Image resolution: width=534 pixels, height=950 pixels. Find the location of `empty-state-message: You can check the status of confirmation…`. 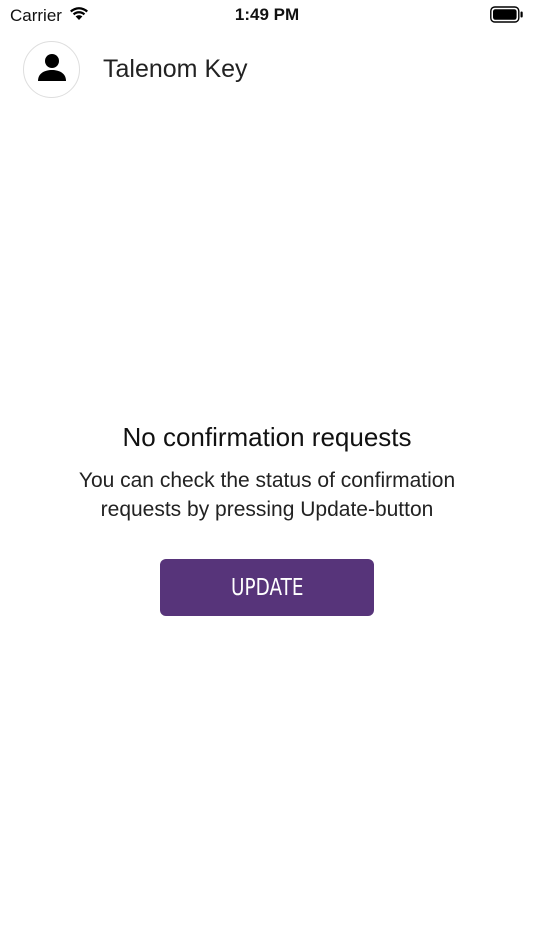

empty-state-message: You can check the status of confirmation… is located at coordinates (267, 495).